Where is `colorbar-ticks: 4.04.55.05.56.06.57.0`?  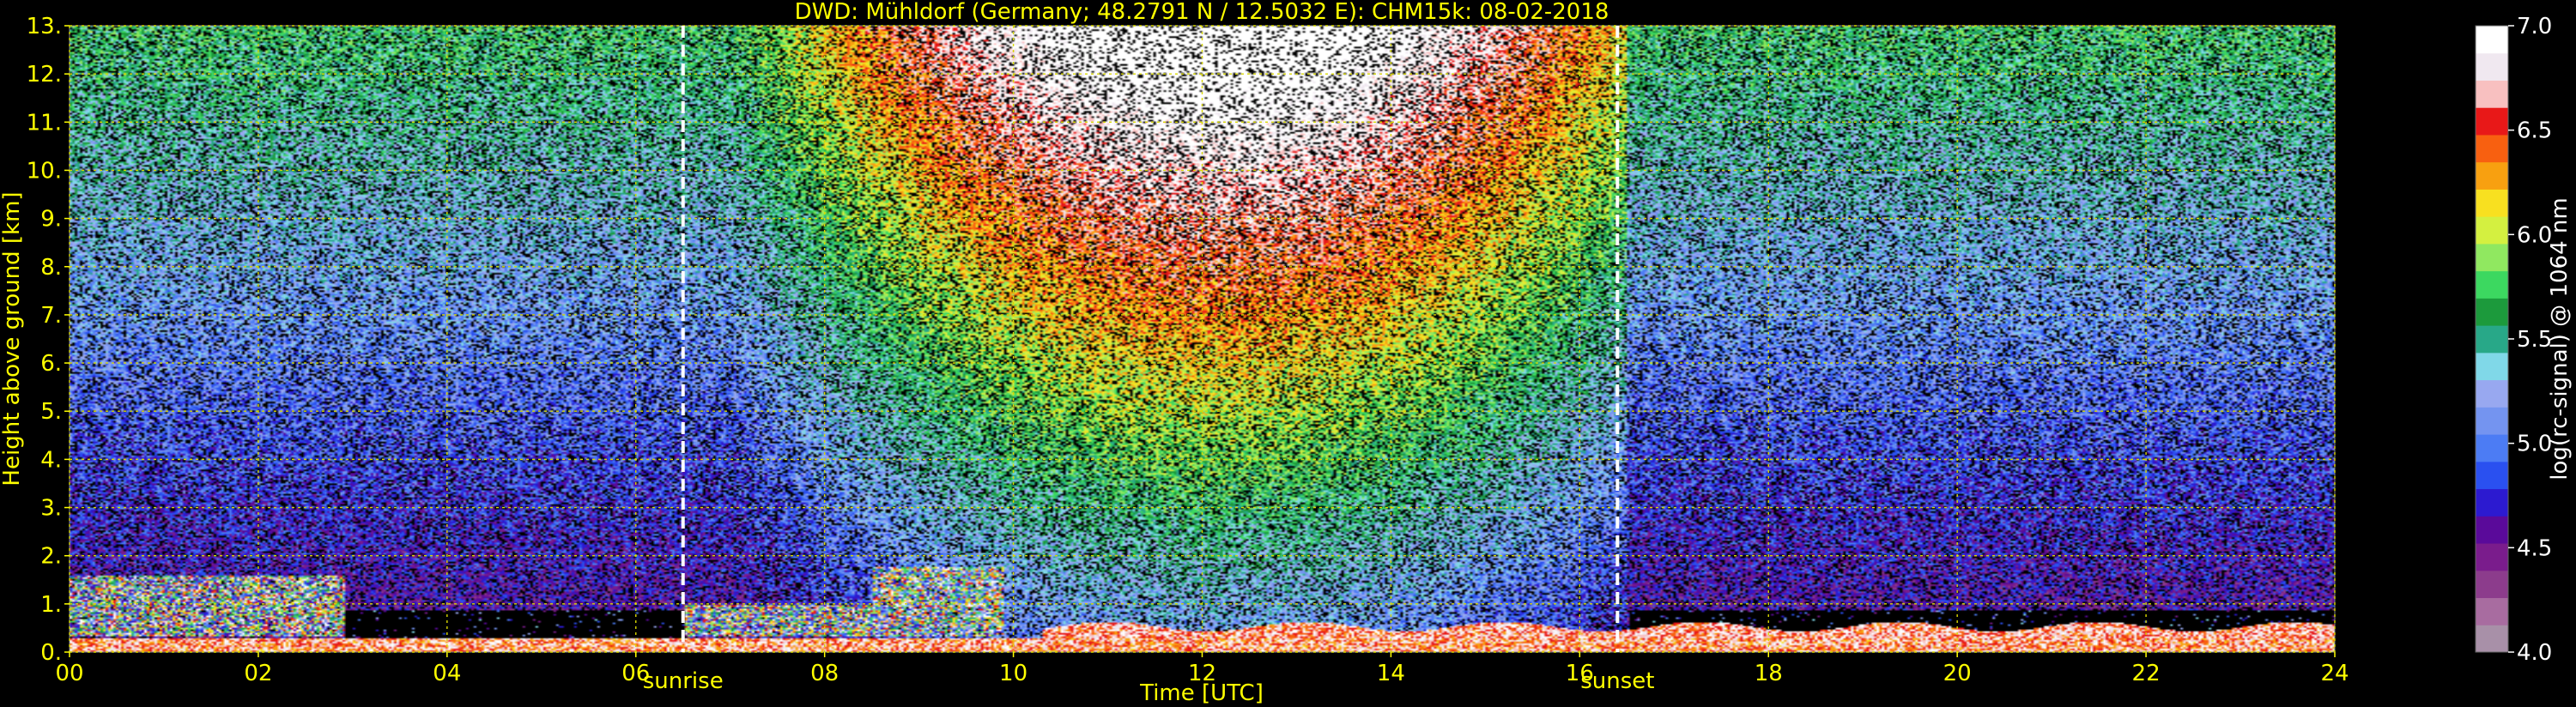
colorbar-ticks: 4.04.55.05.56.06.57.0 is located at coordinates (2530, 340).